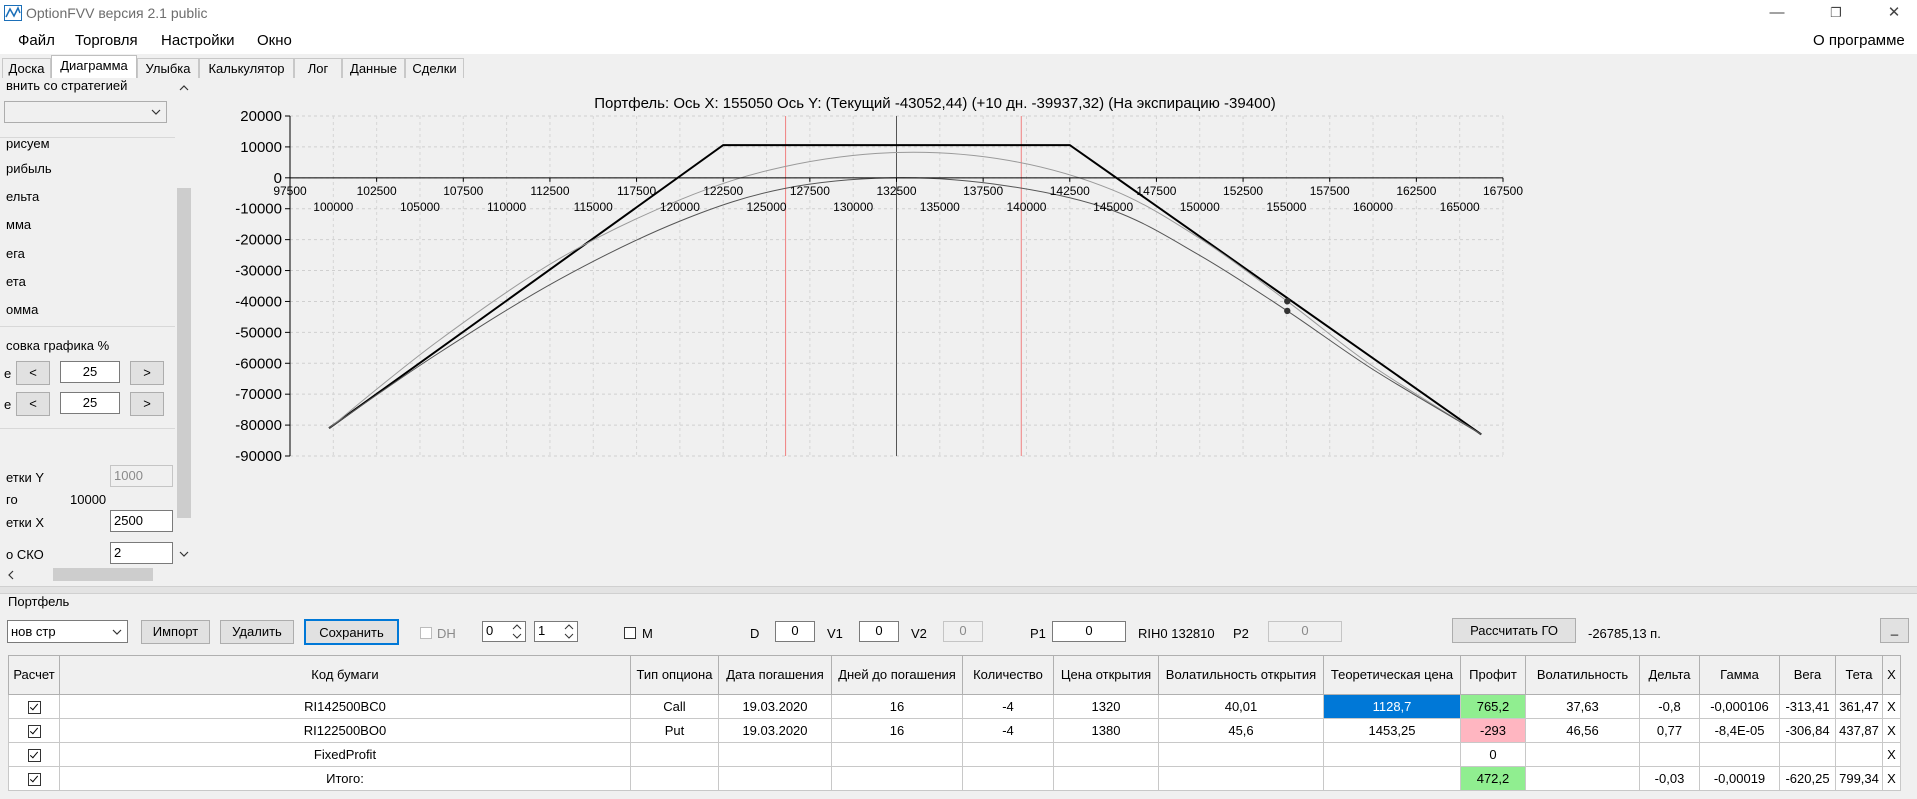  I want to click on table-cell: -0,000106, so click(1739, 706).